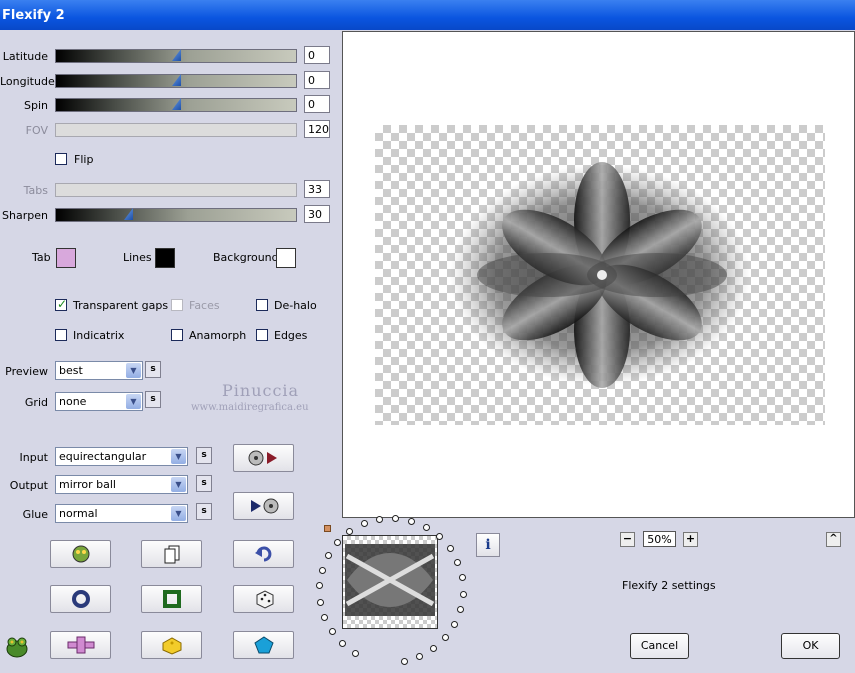 The image size is (855, 673). What do you see at coordinates (317, 104) in the screenshot?
I see `spin-value-field: 0` at bounding box center [317, 104].